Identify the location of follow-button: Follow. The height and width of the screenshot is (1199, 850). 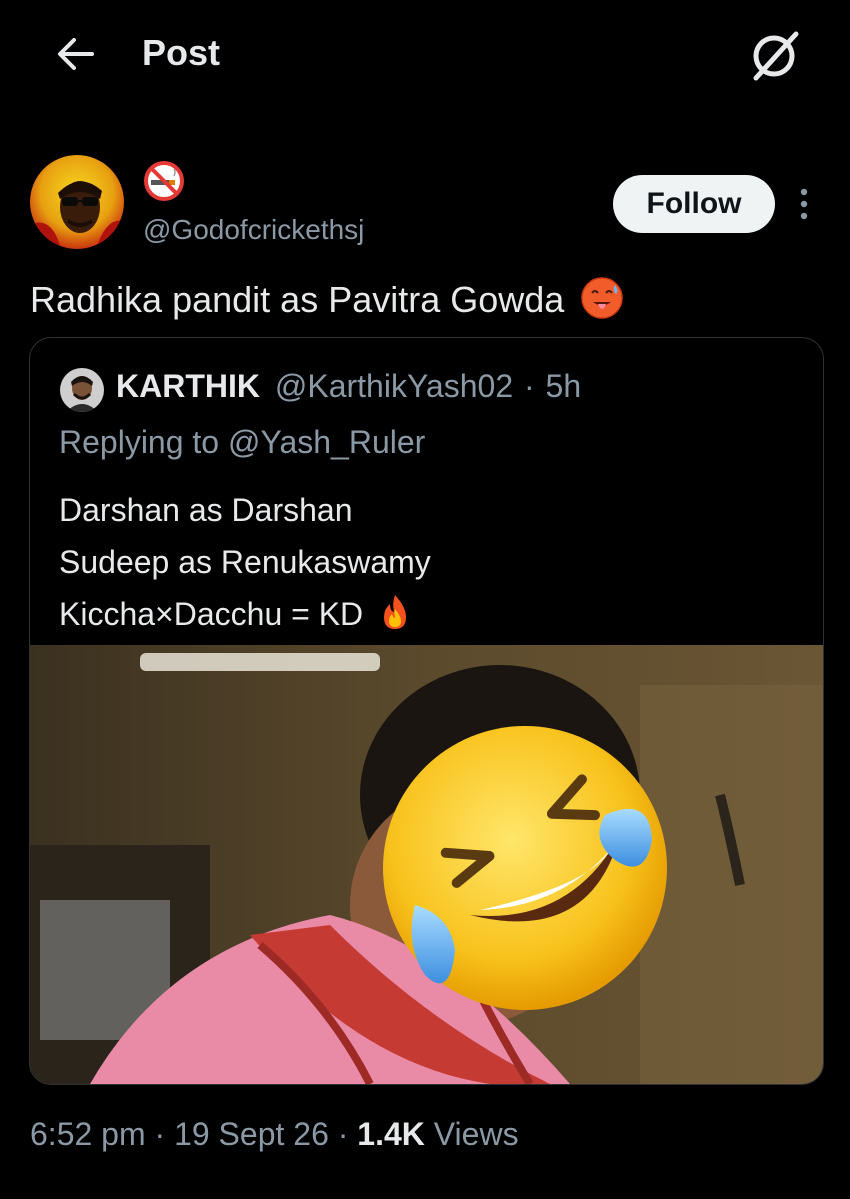
(694, 204).